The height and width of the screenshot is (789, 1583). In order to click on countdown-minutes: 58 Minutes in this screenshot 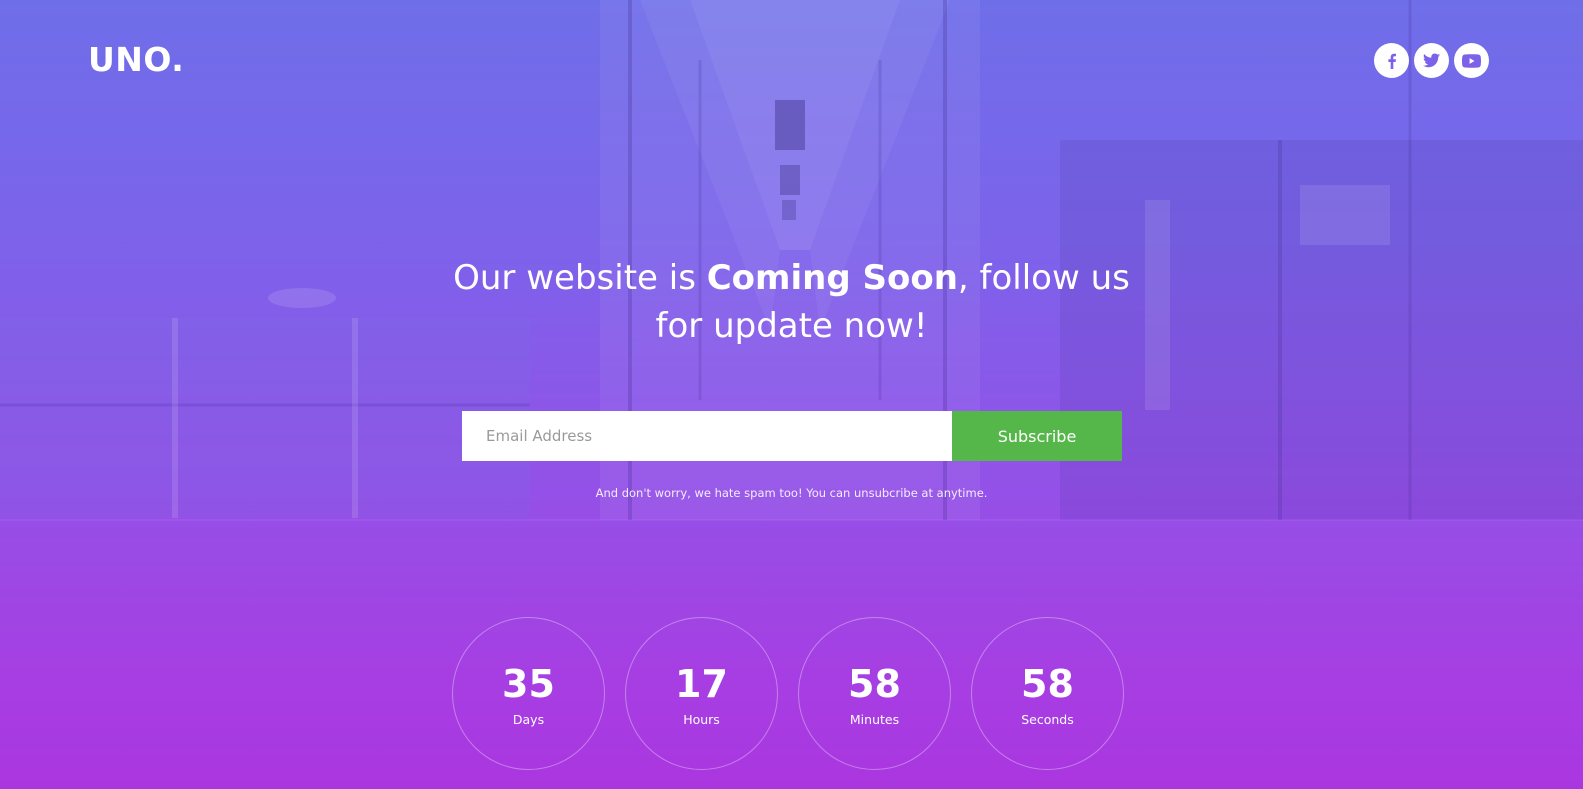, I will do `click(874, 693)`.